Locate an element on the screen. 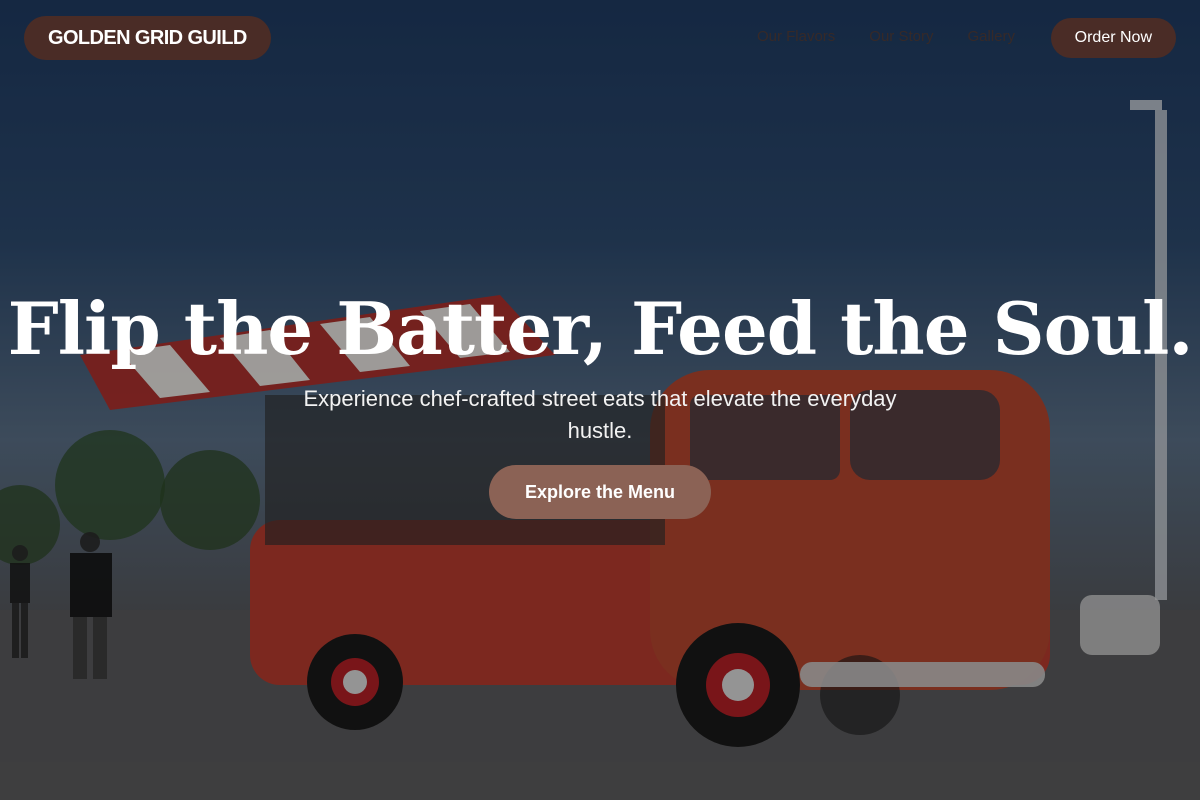 This screenshot has height=800, width=1200. order-now-button: Order Now is located at coordinates (1113, 38).